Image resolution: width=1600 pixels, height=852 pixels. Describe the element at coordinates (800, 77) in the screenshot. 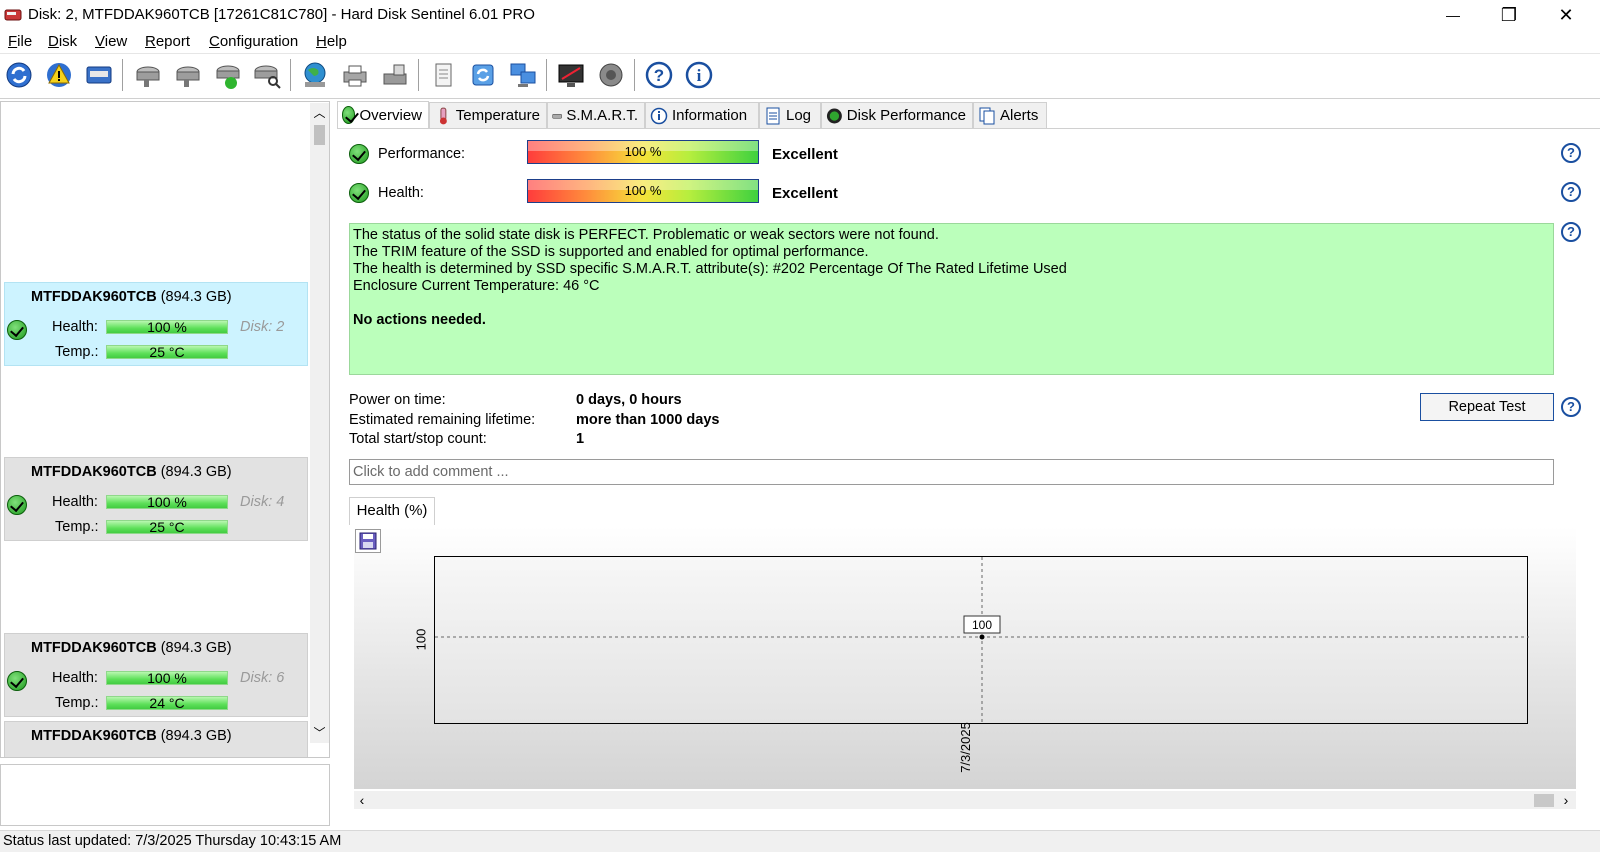

I see `toolbar: ? i` at that location.